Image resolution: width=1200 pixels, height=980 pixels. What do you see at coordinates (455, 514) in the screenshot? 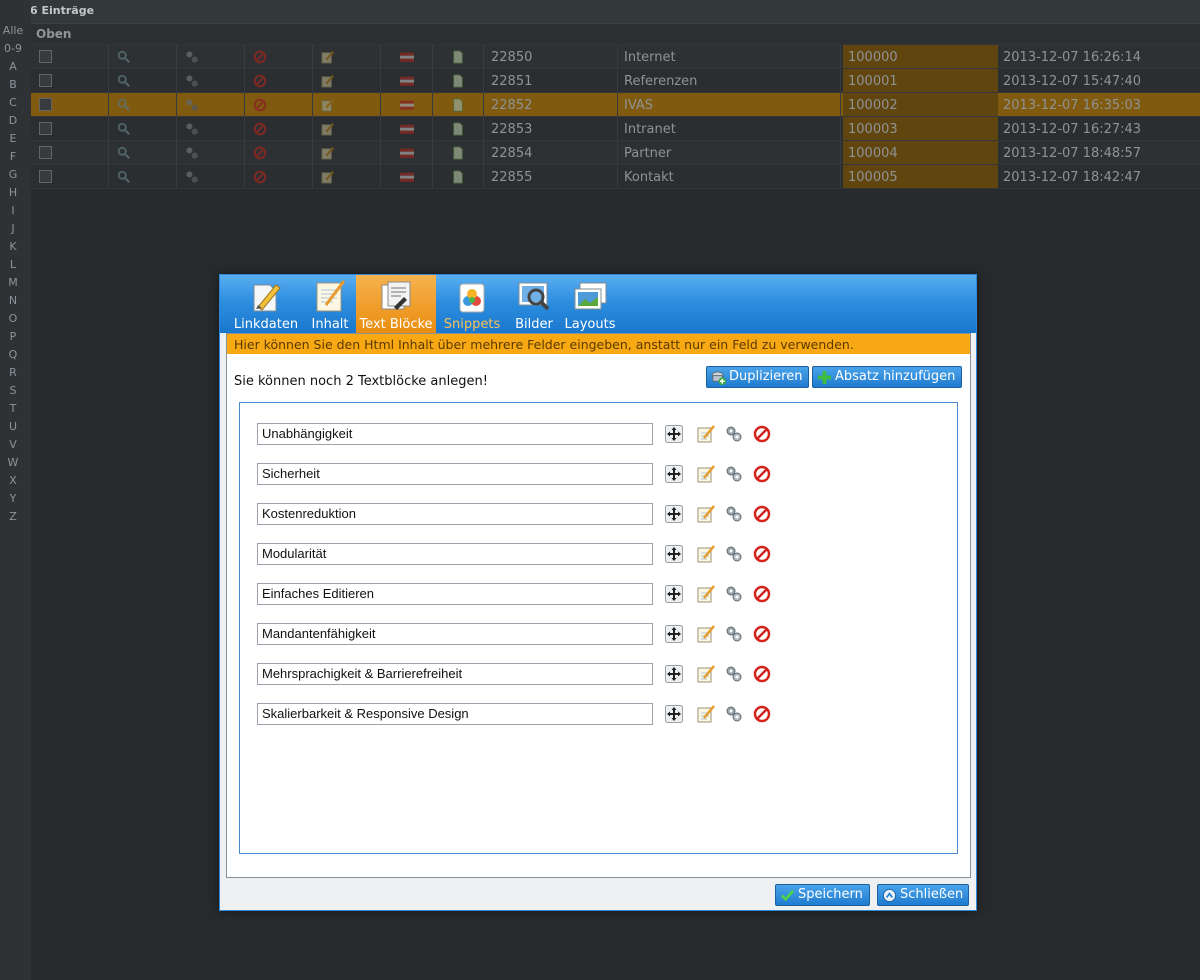
I see `text-block-title-input: Kostenreduktion` at bounding box center [455, 514].